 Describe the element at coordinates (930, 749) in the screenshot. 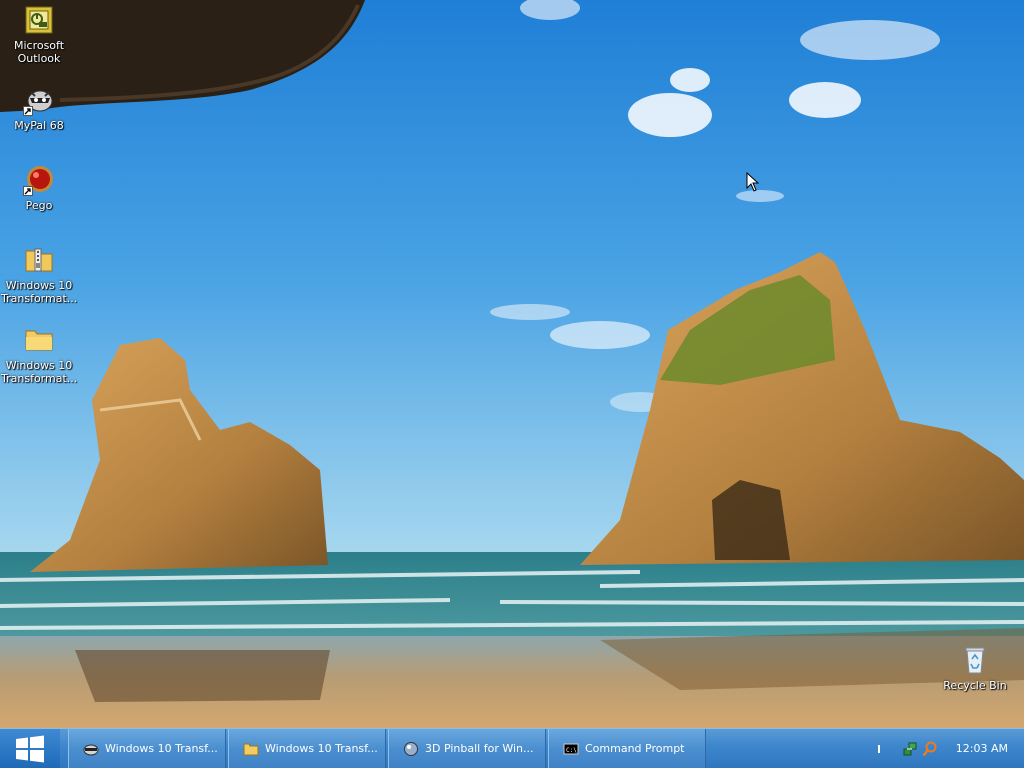

I see `search-icon` at that location.